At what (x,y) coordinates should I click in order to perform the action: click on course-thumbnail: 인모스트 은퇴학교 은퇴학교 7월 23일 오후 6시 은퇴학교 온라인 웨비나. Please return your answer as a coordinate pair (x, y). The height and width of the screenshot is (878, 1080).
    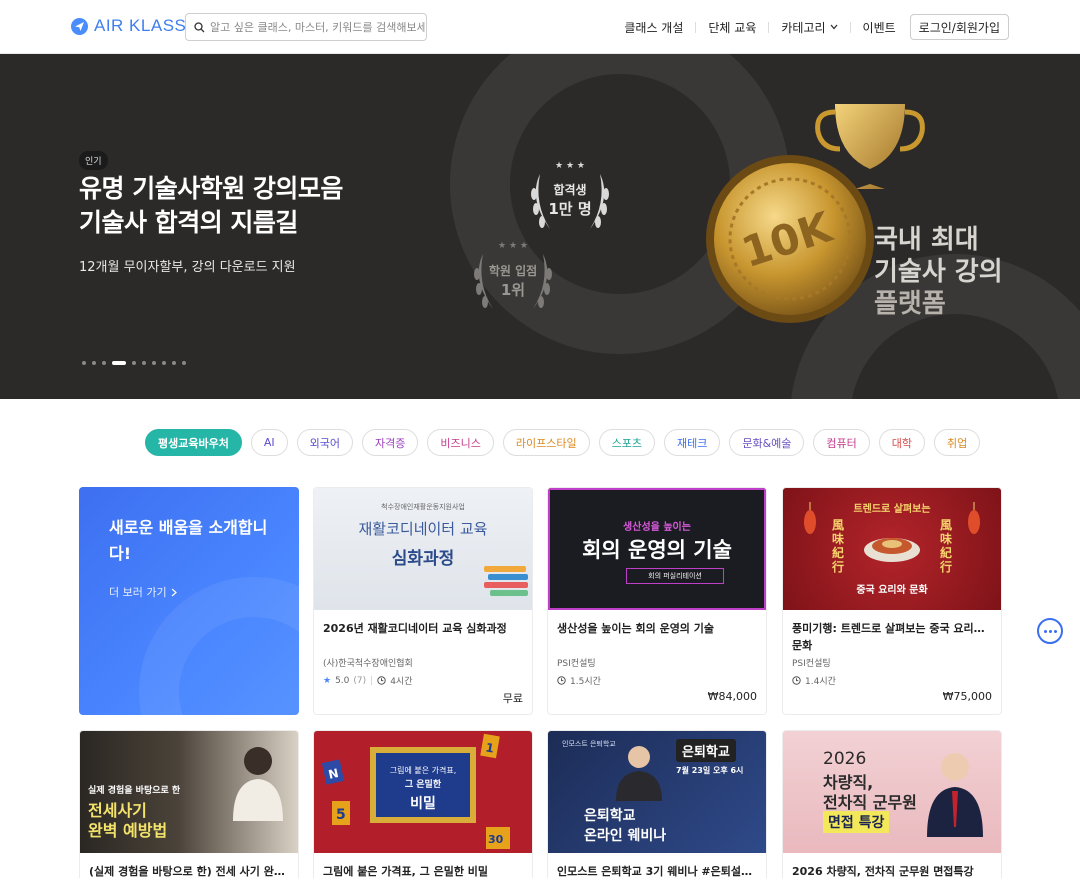
    Looking at the image, I should click on (657, 792).